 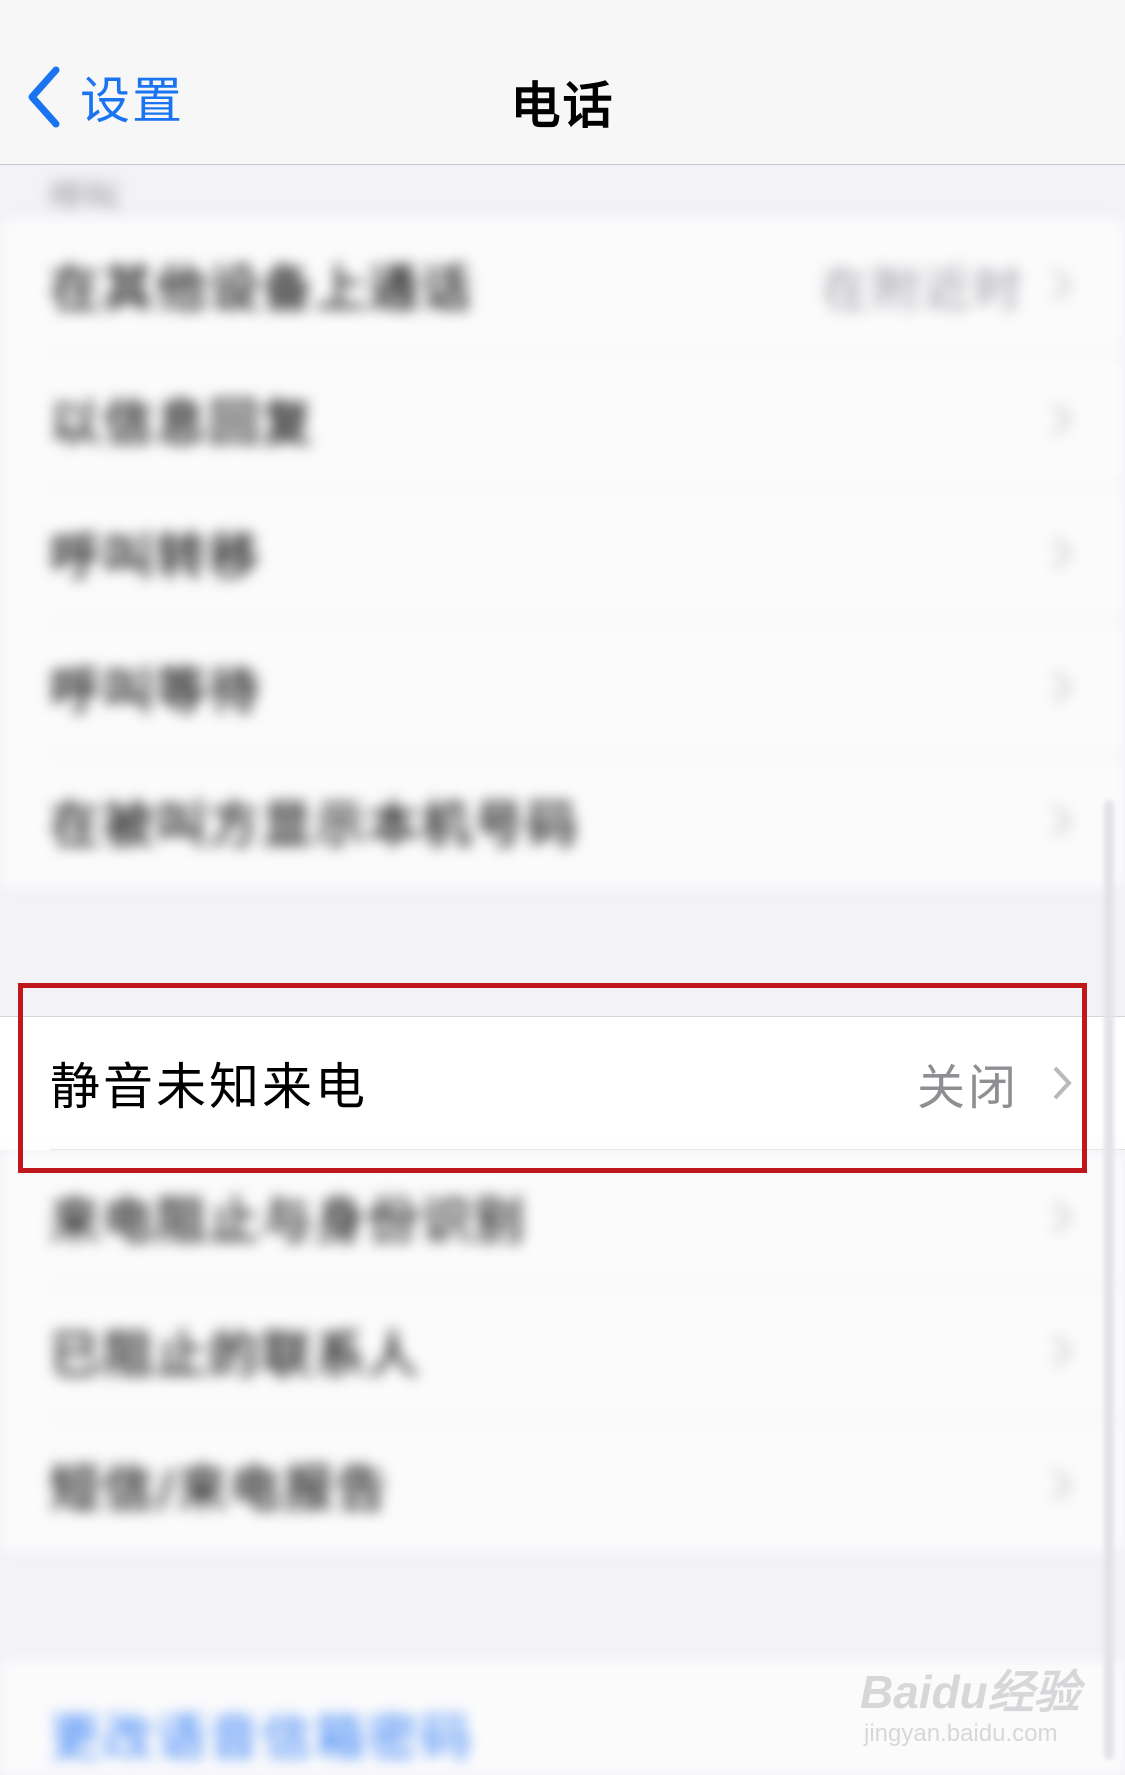 I want to click on scrollbar, so click(x=1109, y=1280).